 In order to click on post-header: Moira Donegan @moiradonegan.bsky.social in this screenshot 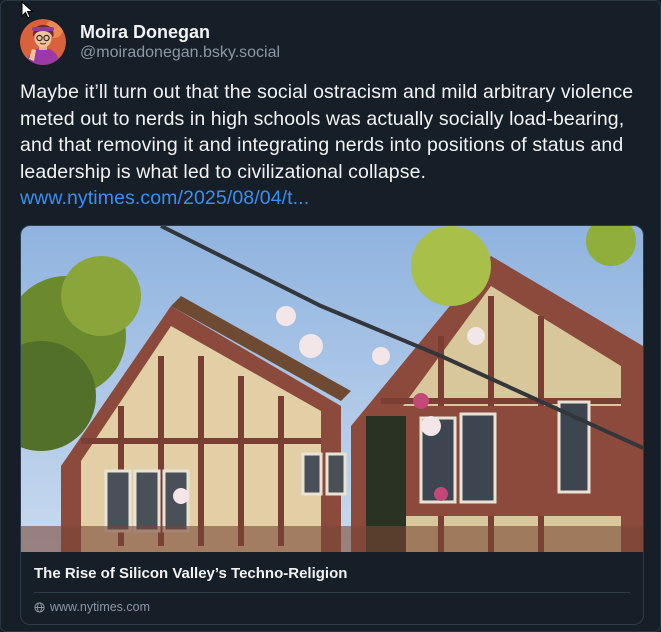, I will do `click(150, 42)`.